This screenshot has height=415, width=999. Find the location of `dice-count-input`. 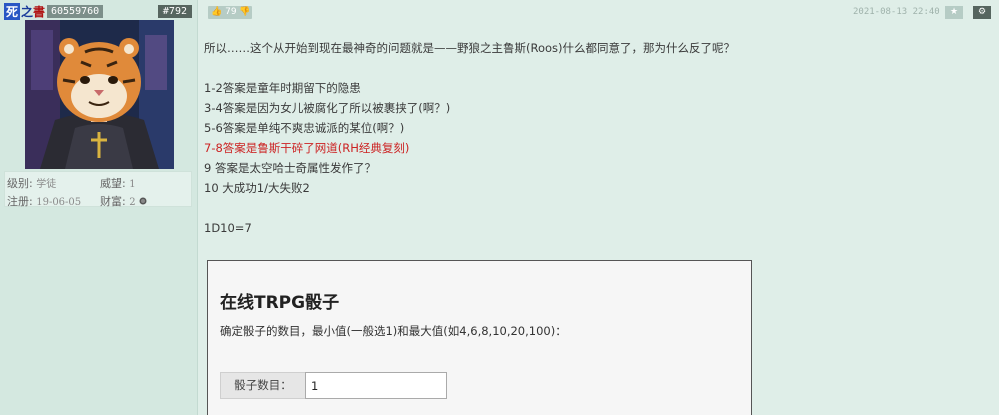

dice-count-input is located at coordinates (376, 385).